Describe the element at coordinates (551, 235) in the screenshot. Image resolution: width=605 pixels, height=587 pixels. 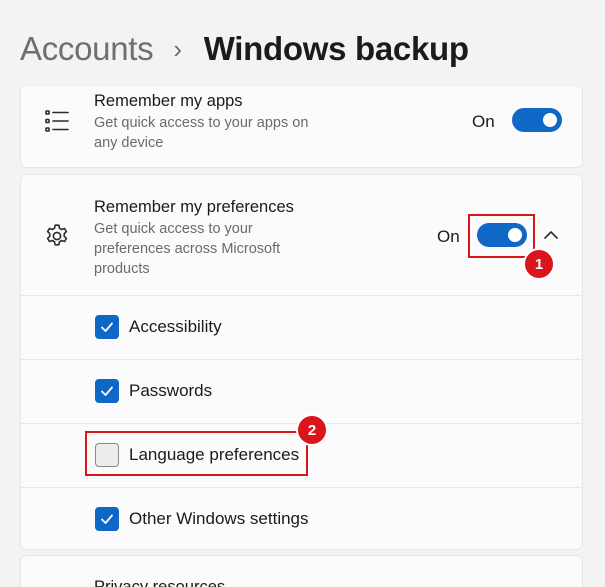
I see `chevron-up-icon` at that location.